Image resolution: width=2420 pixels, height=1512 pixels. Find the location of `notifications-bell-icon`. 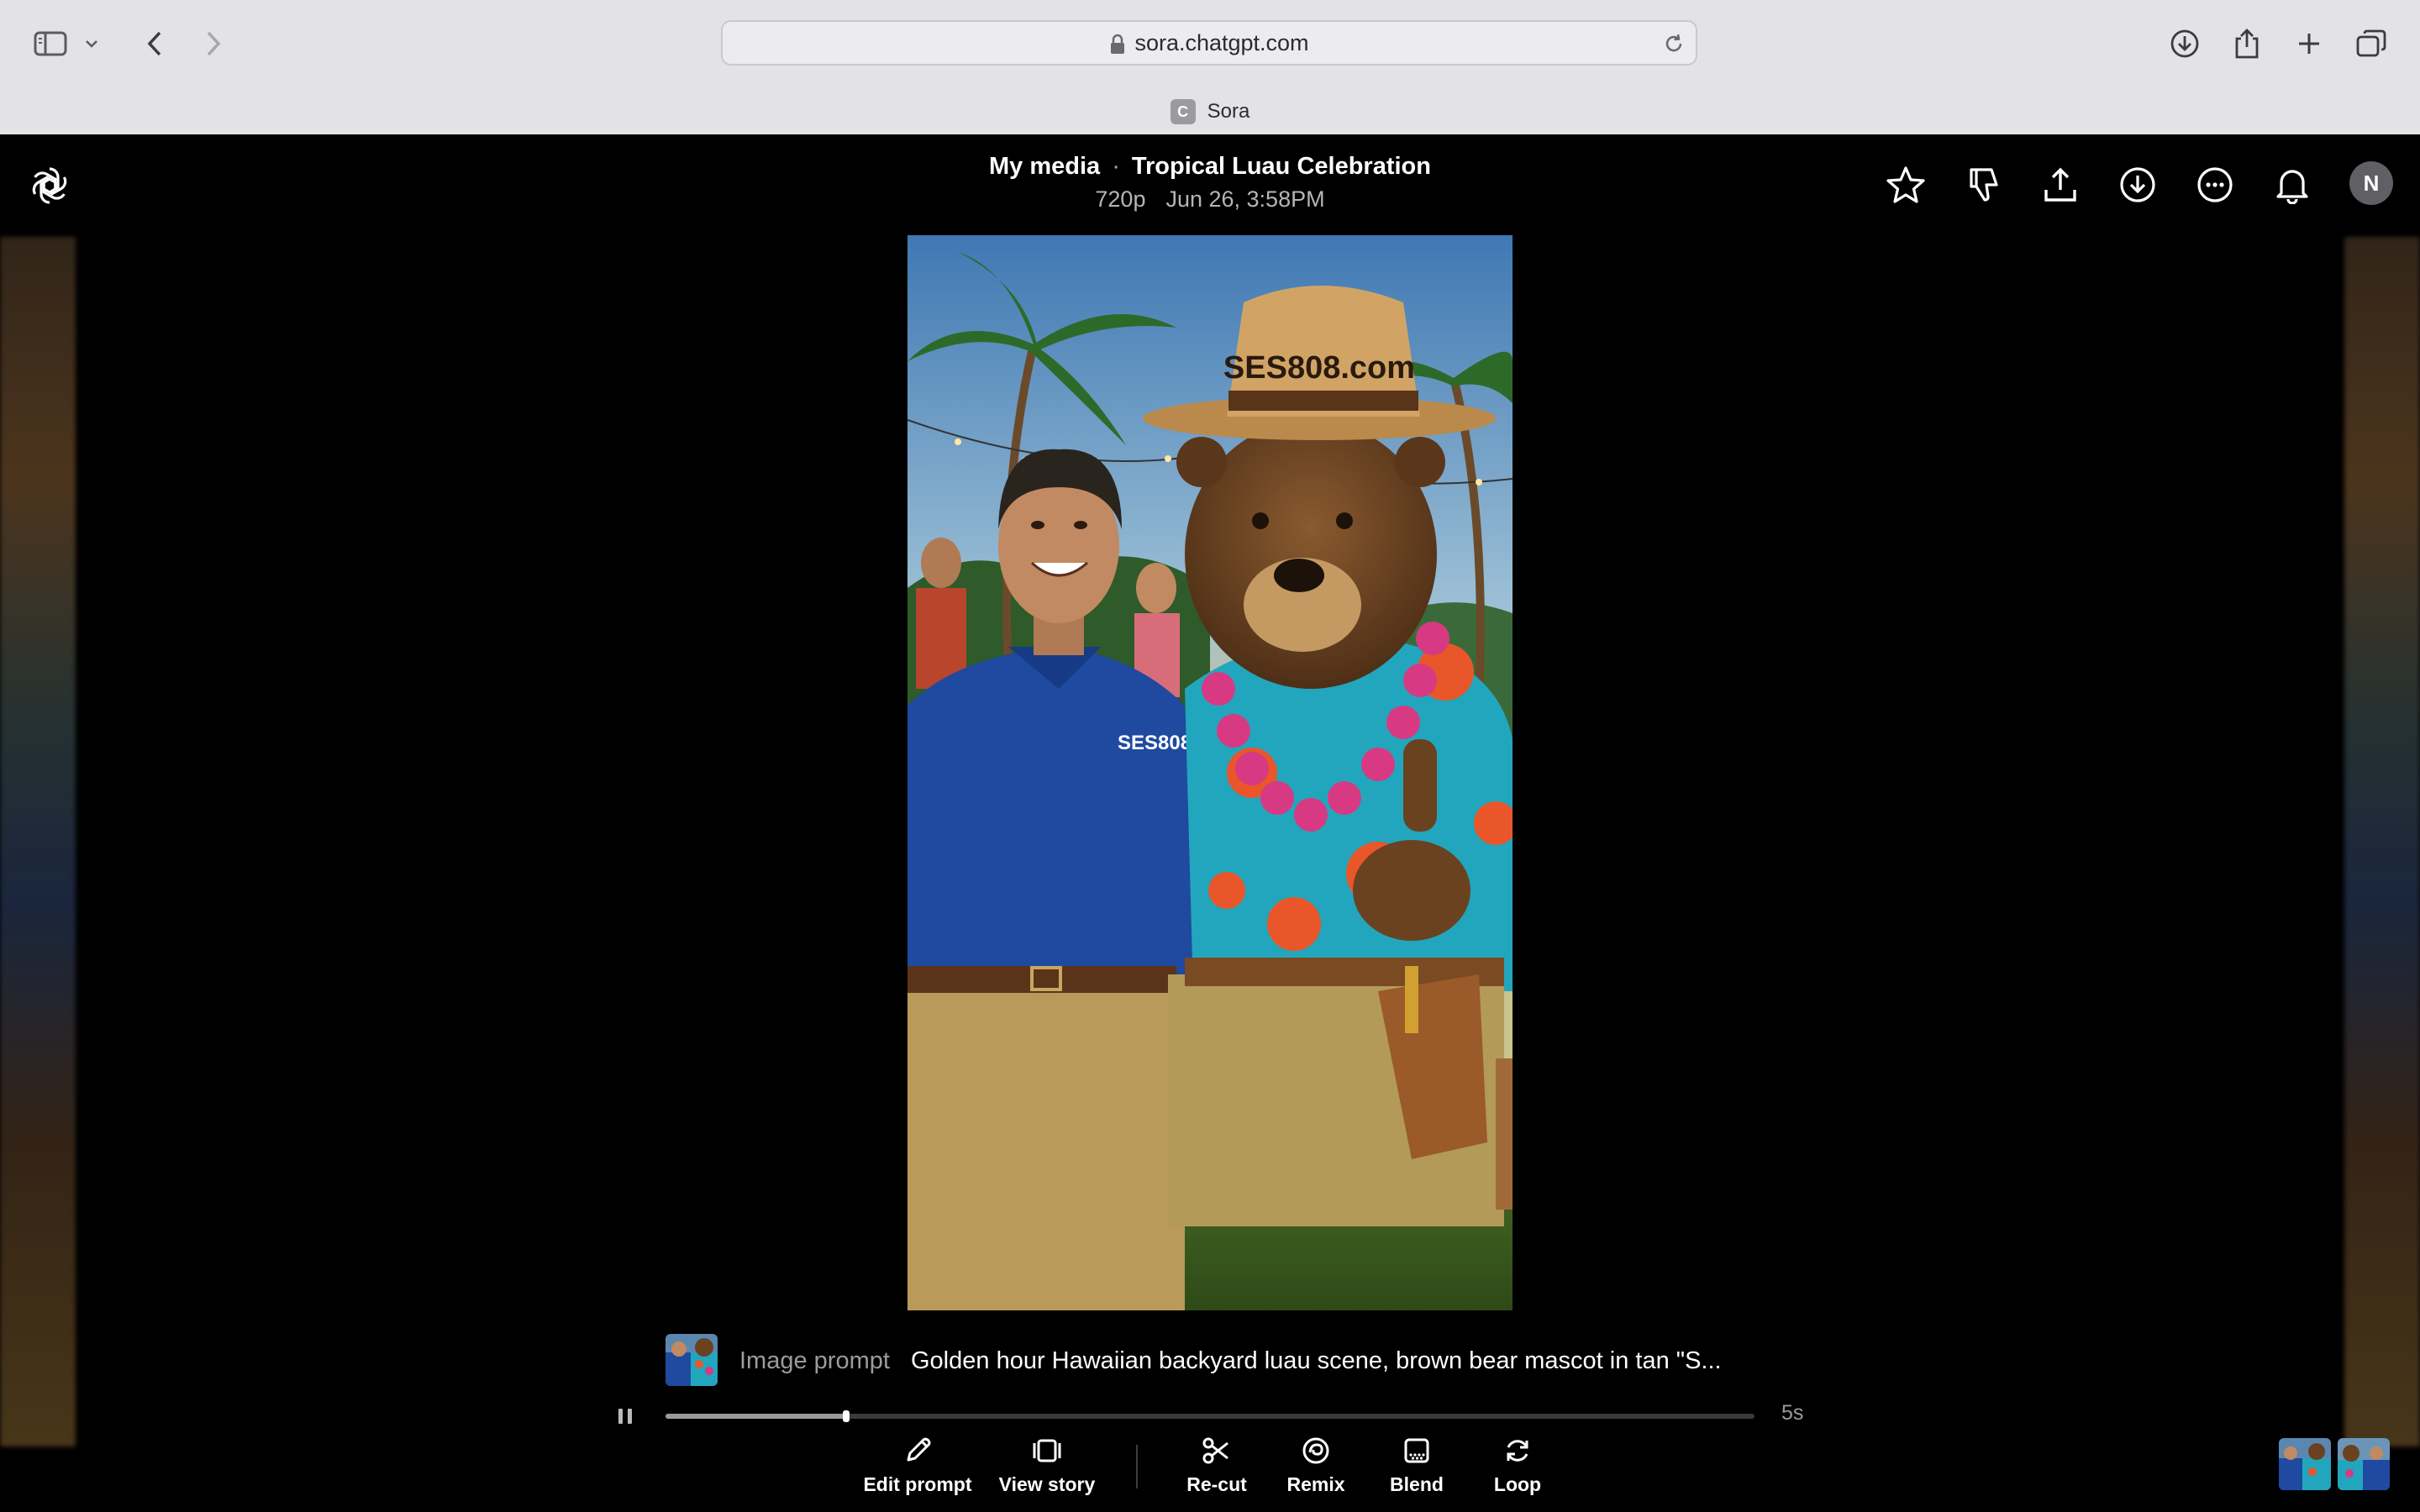

notifications-bell-icon is located at coordinates (2292, 185).